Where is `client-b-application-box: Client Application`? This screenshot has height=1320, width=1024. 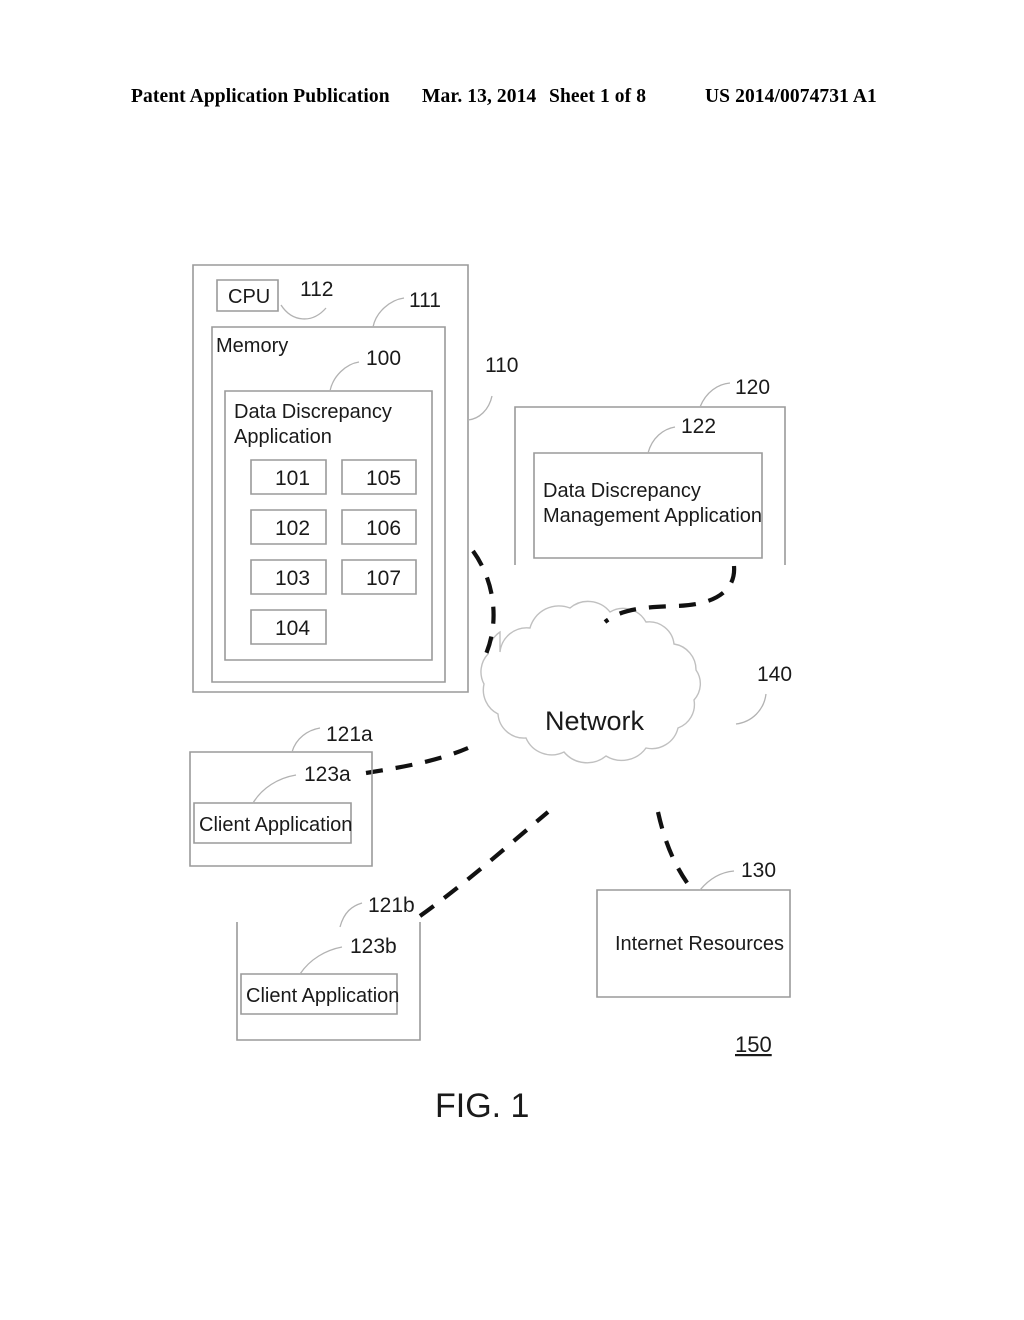 client-b-application-box: Client Application is located at coordinates (319, 994).